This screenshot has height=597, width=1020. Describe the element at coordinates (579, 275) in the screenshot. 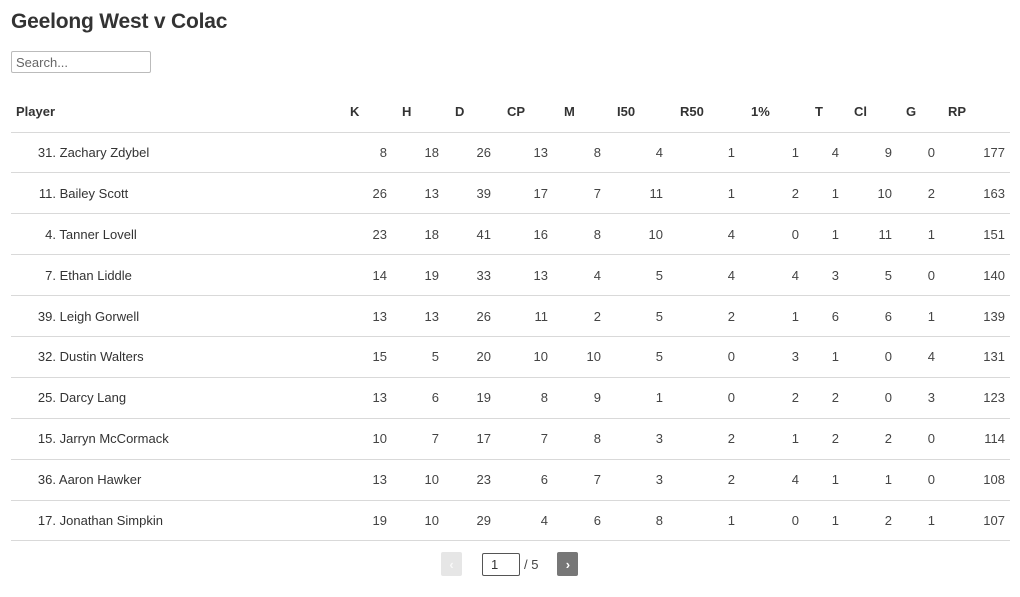

I see `stat-cell-m: 4` at that location.